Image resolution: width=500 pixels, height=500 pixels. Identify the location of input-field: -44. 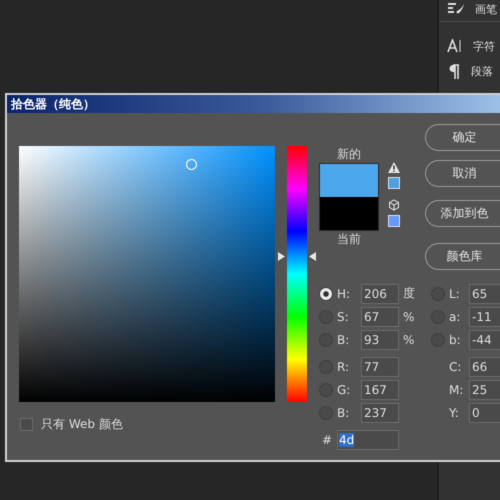
(484, 340).